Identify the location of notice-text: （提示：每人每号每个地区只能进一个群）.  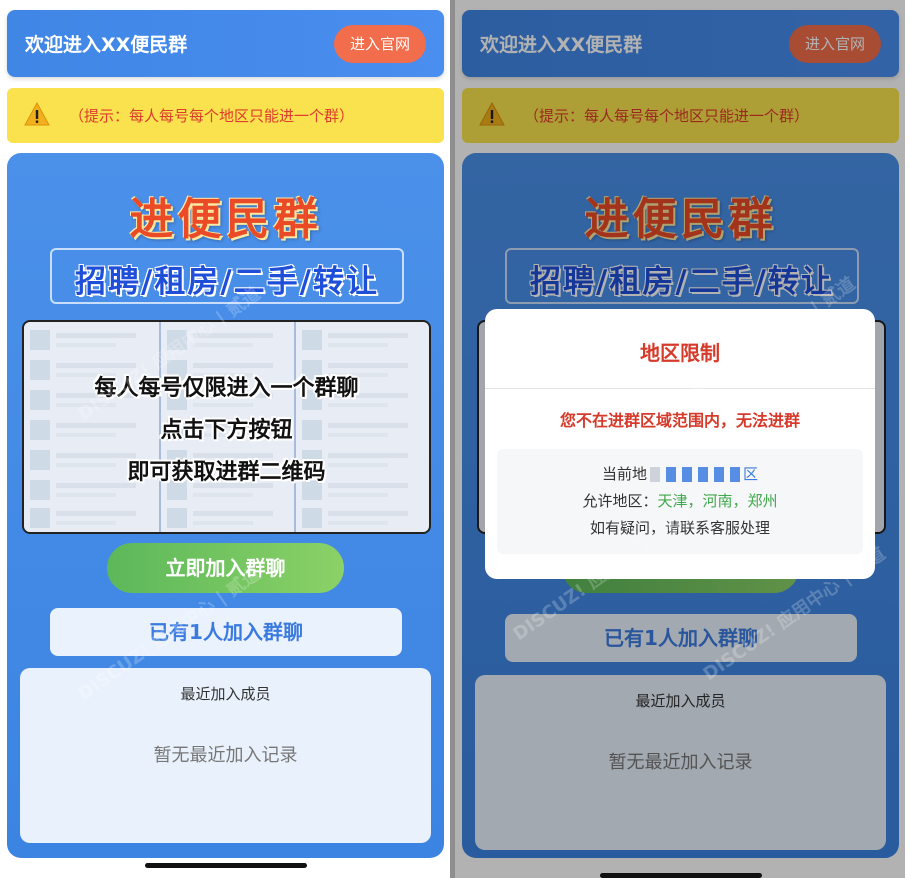
(212, 116).